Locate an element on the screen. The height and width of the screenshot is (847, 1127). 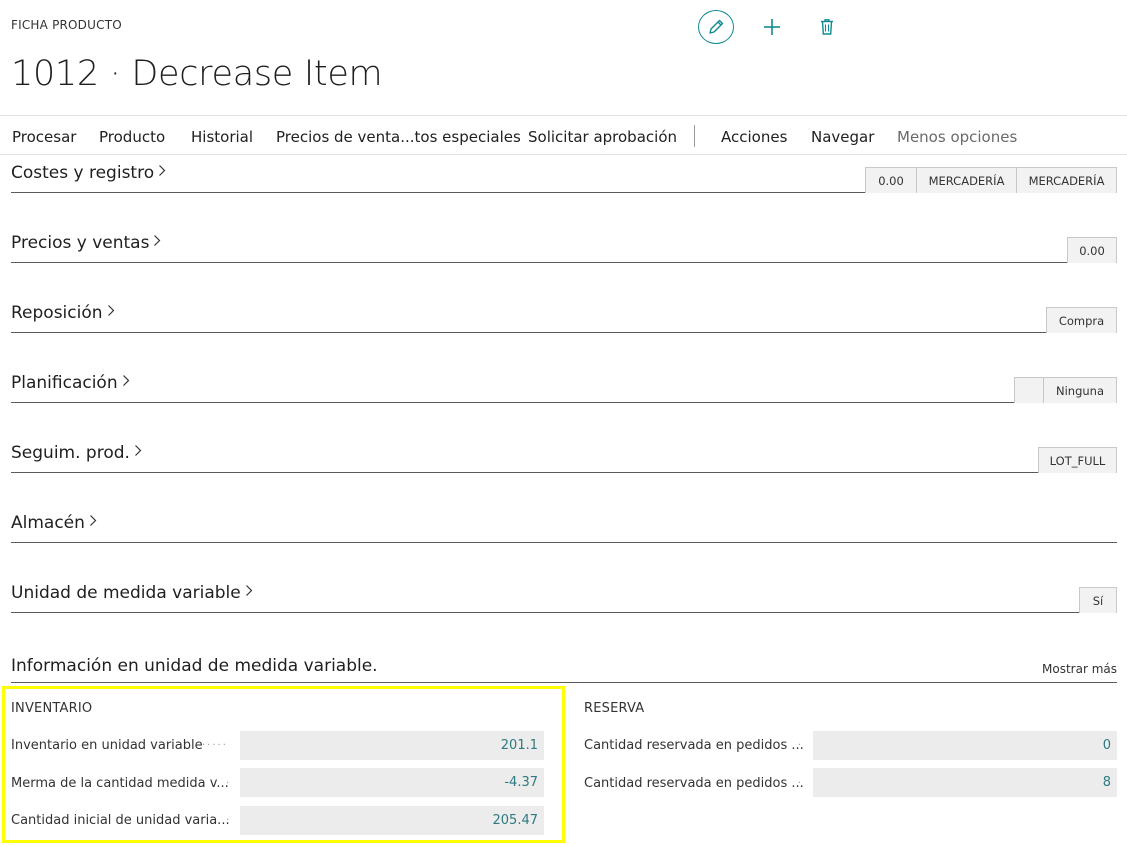
delete-button is located at coordinates (827, 27).